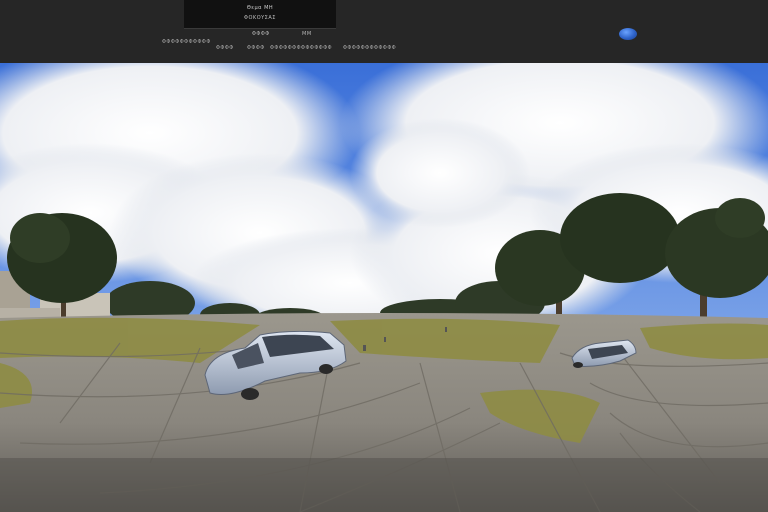 The image size is (768, 512). What do you see at coordinates (260, 14) in the screenshot?
I see `title-box: Θεμα ΜΗ ΦΟΚΟΥΣΑΣ` at bounding box center [260, 14].